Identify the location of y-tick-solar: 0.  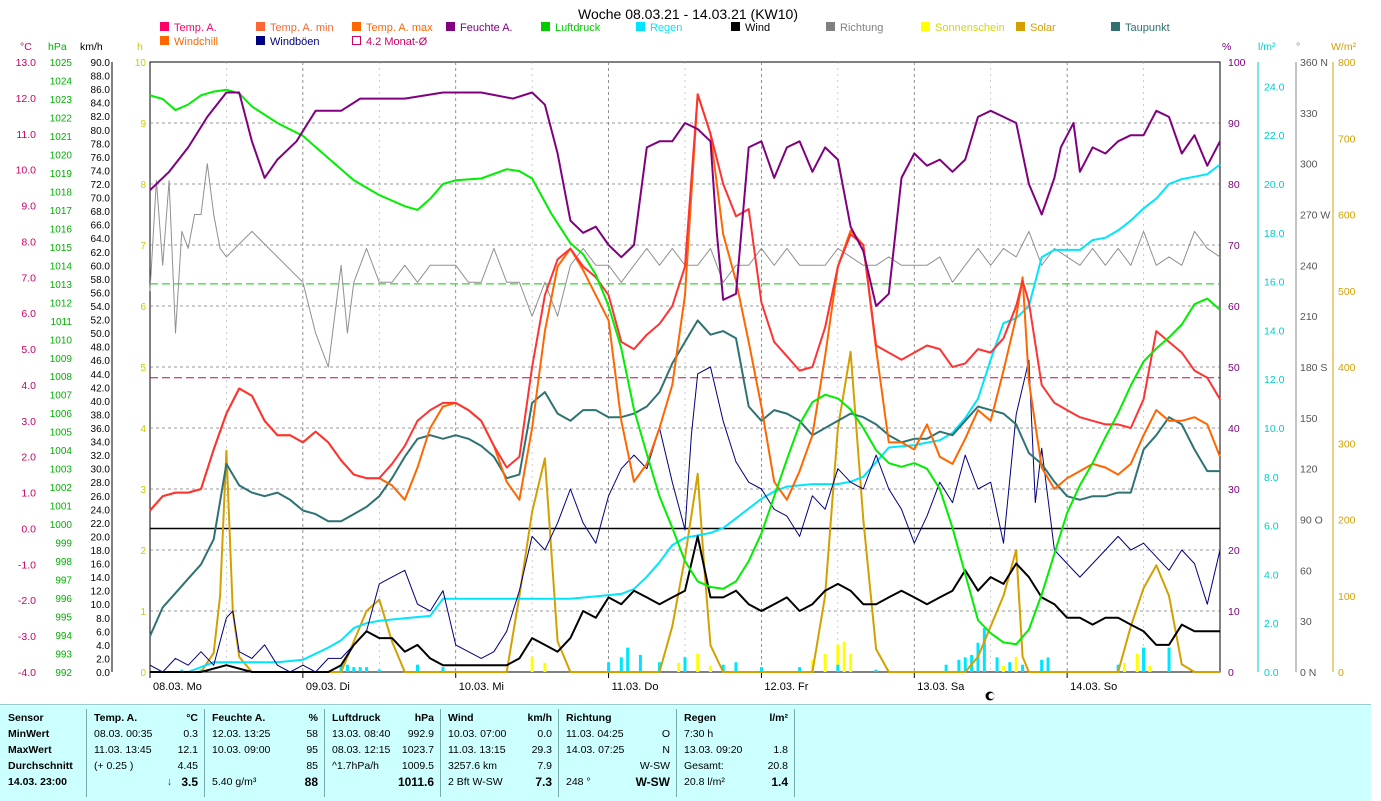
(1341, 673).